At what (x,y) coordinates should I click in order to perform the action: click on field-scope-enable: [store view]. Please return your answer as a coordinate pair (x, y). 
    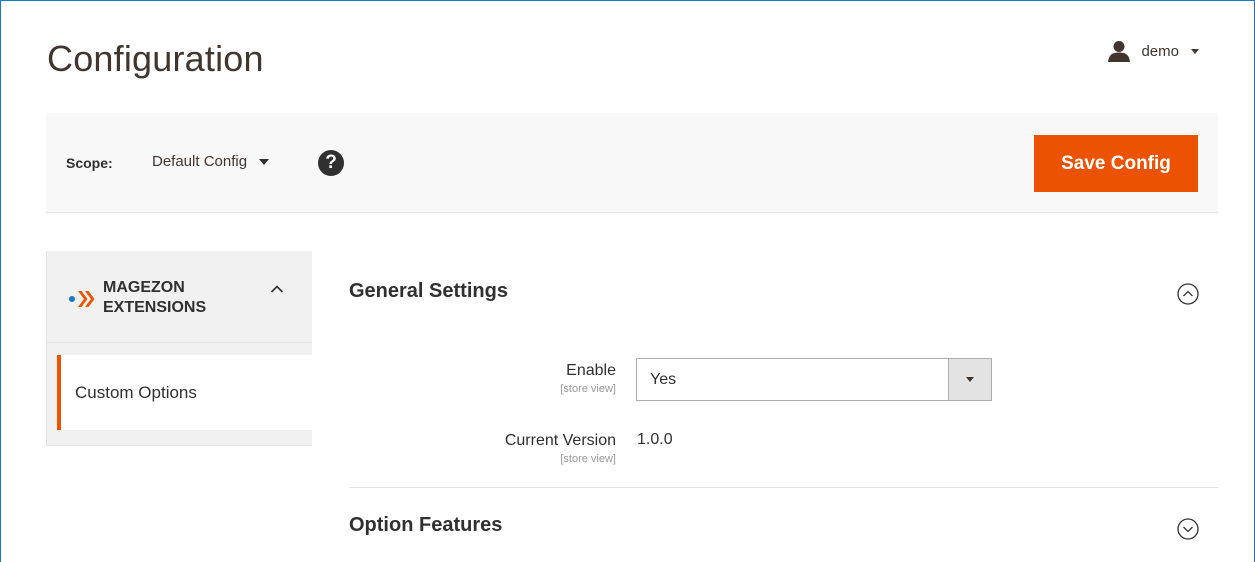
    Looking at the image, I should click on (588, 389).